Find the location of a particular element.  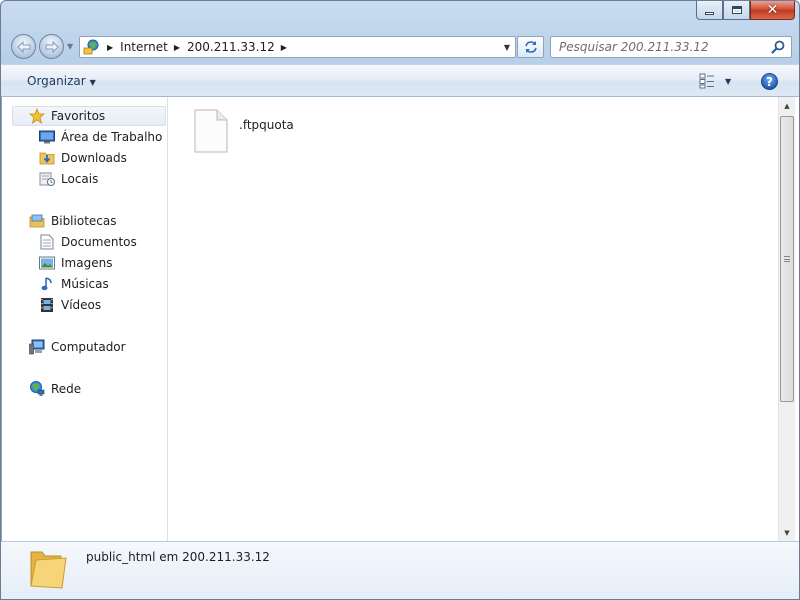

star-icon is located at coordinates (37, 116).